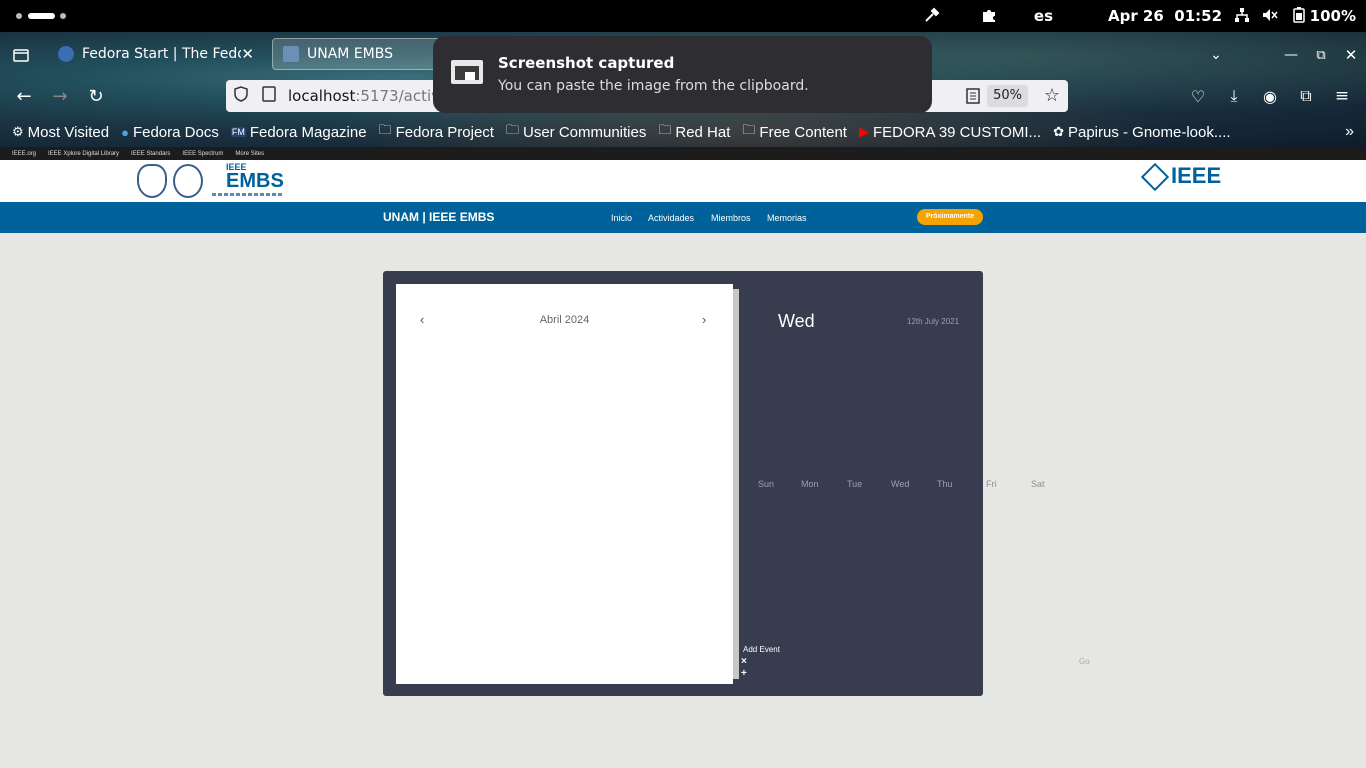  What do you see at coordinates (584, 132) in the screenshot?
I see `bookmark-label: User Communities` at bounding box center [584, 132].